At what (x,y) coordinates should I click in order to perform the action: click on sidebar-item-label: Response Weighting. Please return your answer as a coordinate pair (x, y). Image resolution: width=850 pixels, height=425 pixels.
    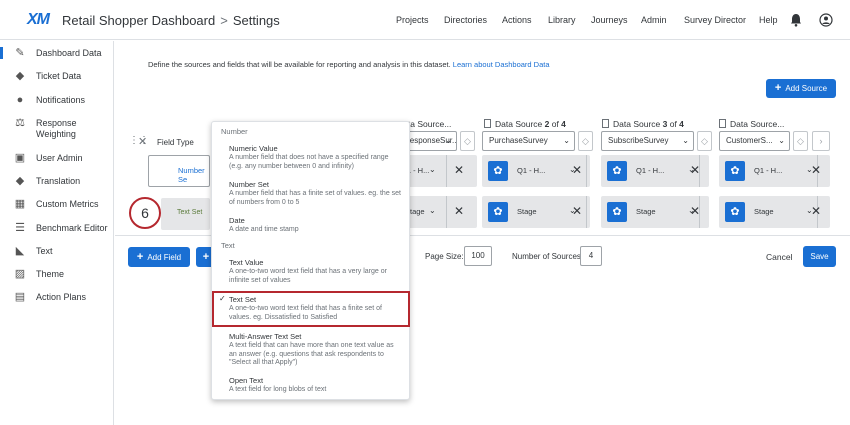
    Looking at the image, I should click on (56, 128).